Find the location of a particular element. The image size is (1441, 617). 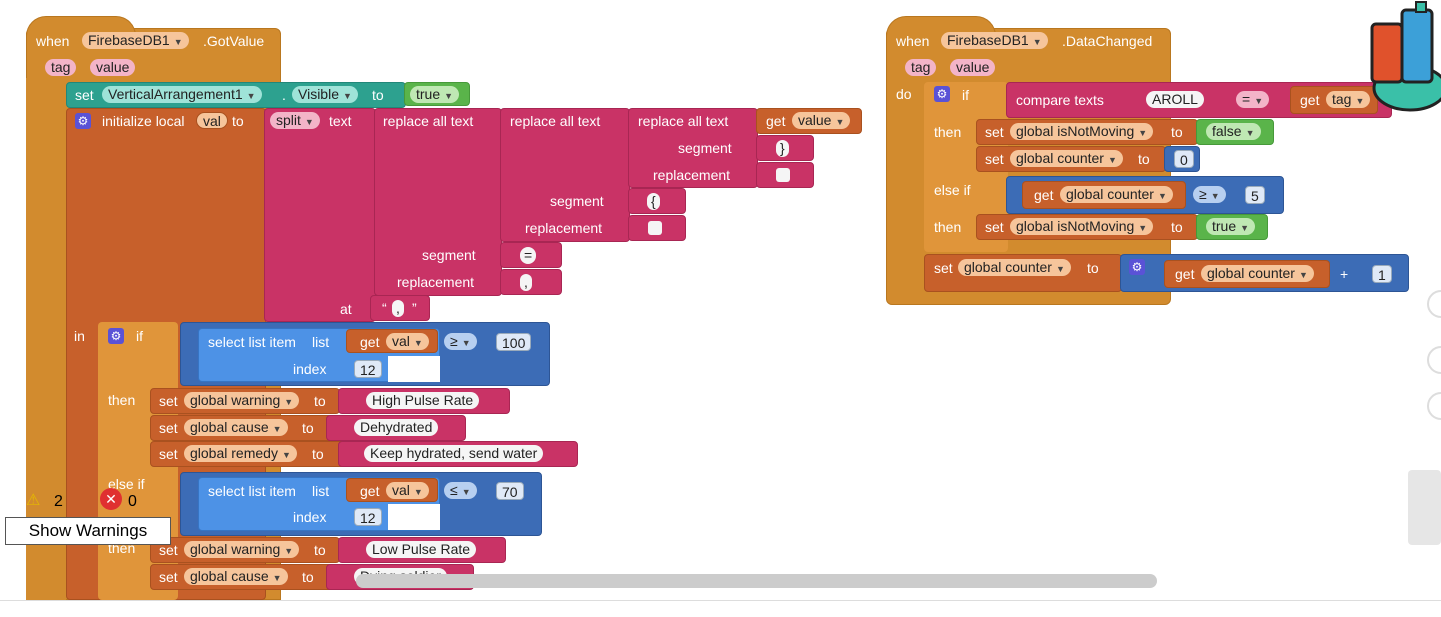

backpack-icon is located at coordinates (1403, 58).